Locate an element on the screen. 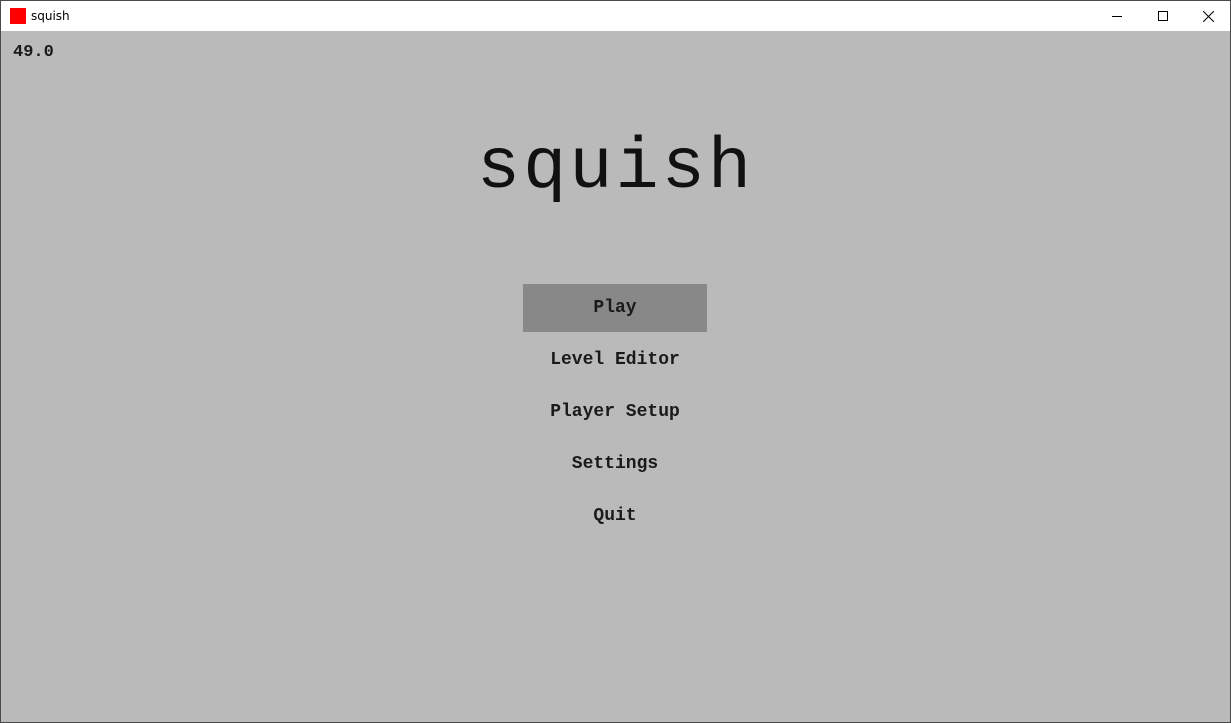 Image resolution: width=1231 pixels, height=723 pixels. close-icon is located at coordinates (1208, 16).